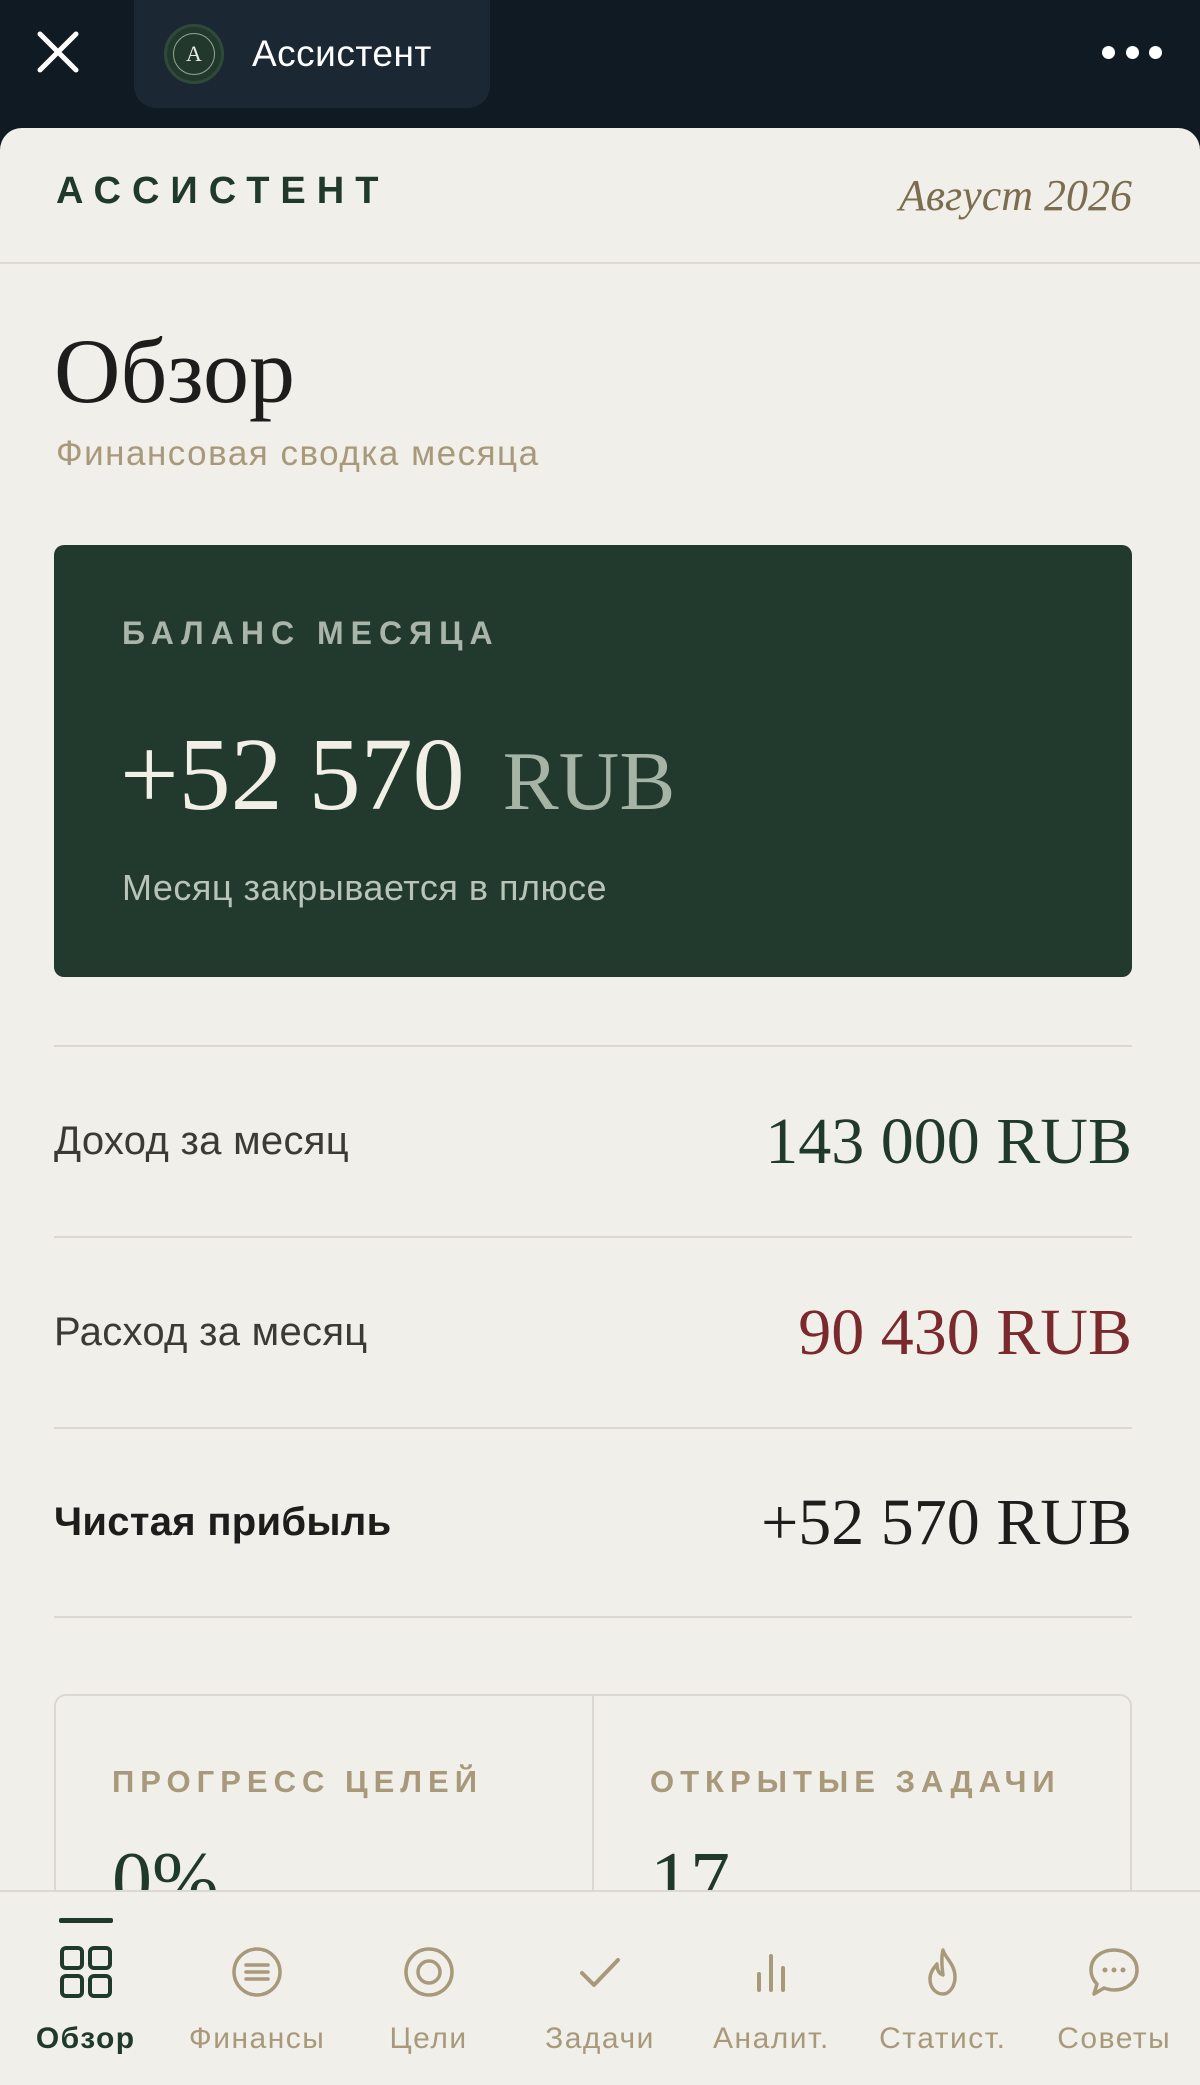  I want to click on chat-bubble-icon, so click(1114, 1972).